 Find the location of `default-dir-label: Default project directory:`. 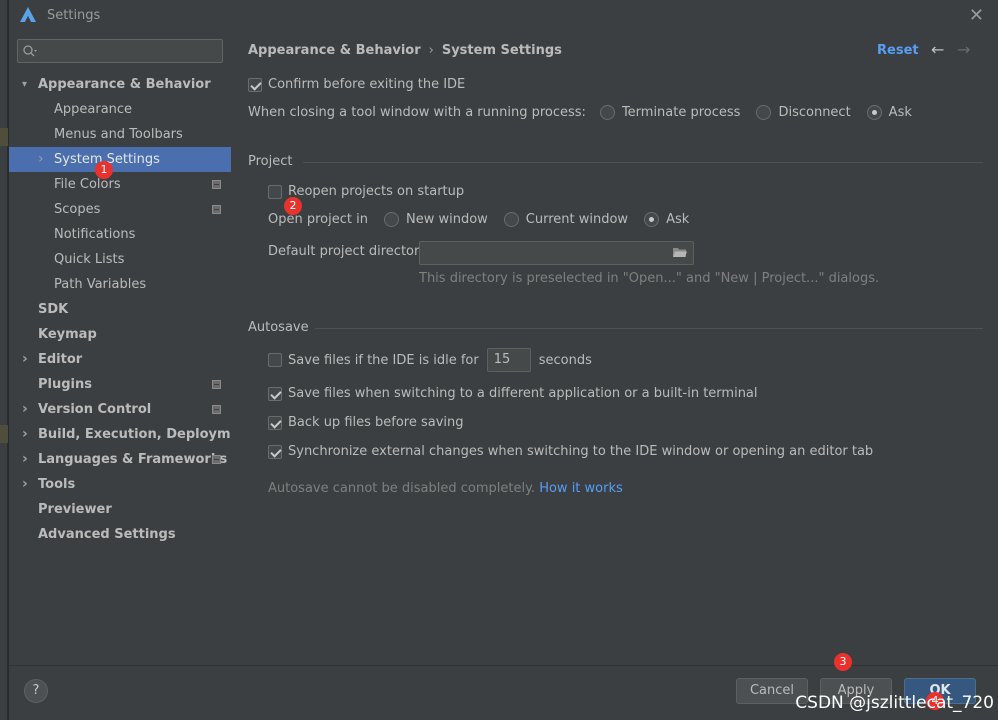

default-dir-label: Default project directory: is located at coordinates (349, 251).